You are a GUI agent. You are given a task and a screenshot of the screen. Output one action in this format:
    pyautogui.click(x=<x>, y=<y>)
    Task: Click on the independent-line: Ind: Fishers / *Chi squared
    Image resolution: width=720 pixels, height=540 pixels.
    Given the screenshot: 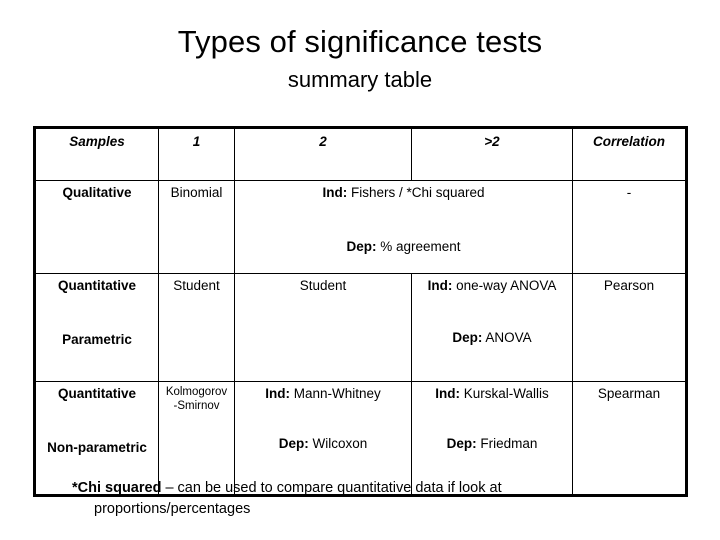 What is the action you would take?
    pyautogui.click(x=403, y=193)
    